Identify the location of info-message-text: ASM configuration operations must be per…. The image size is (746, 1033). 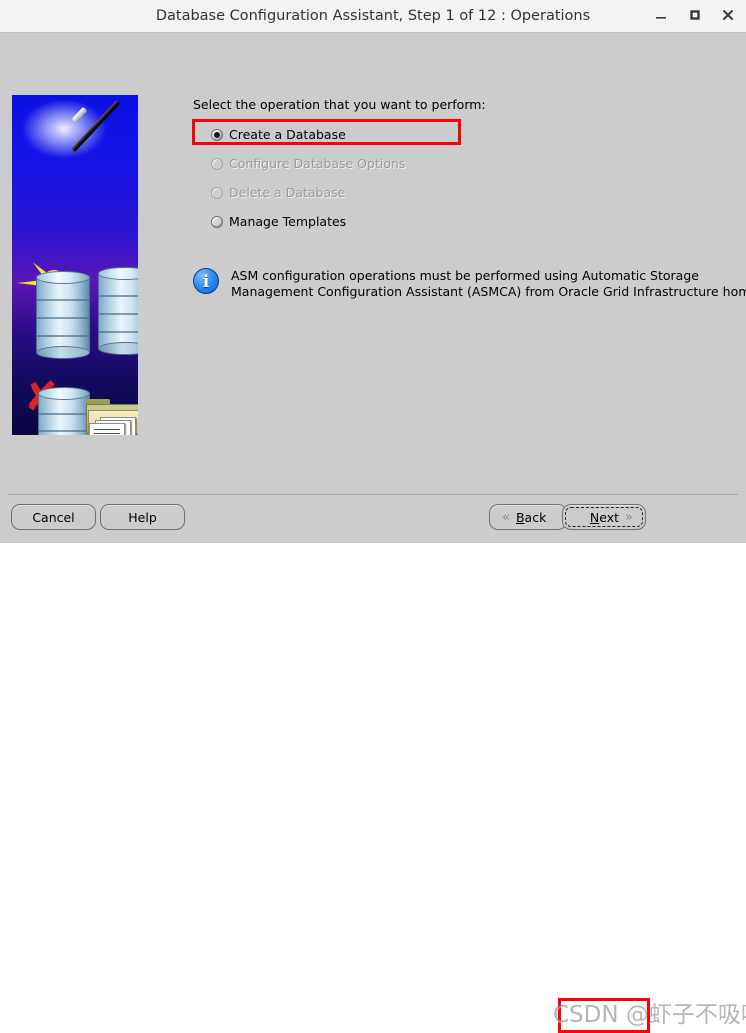
(488, 284).